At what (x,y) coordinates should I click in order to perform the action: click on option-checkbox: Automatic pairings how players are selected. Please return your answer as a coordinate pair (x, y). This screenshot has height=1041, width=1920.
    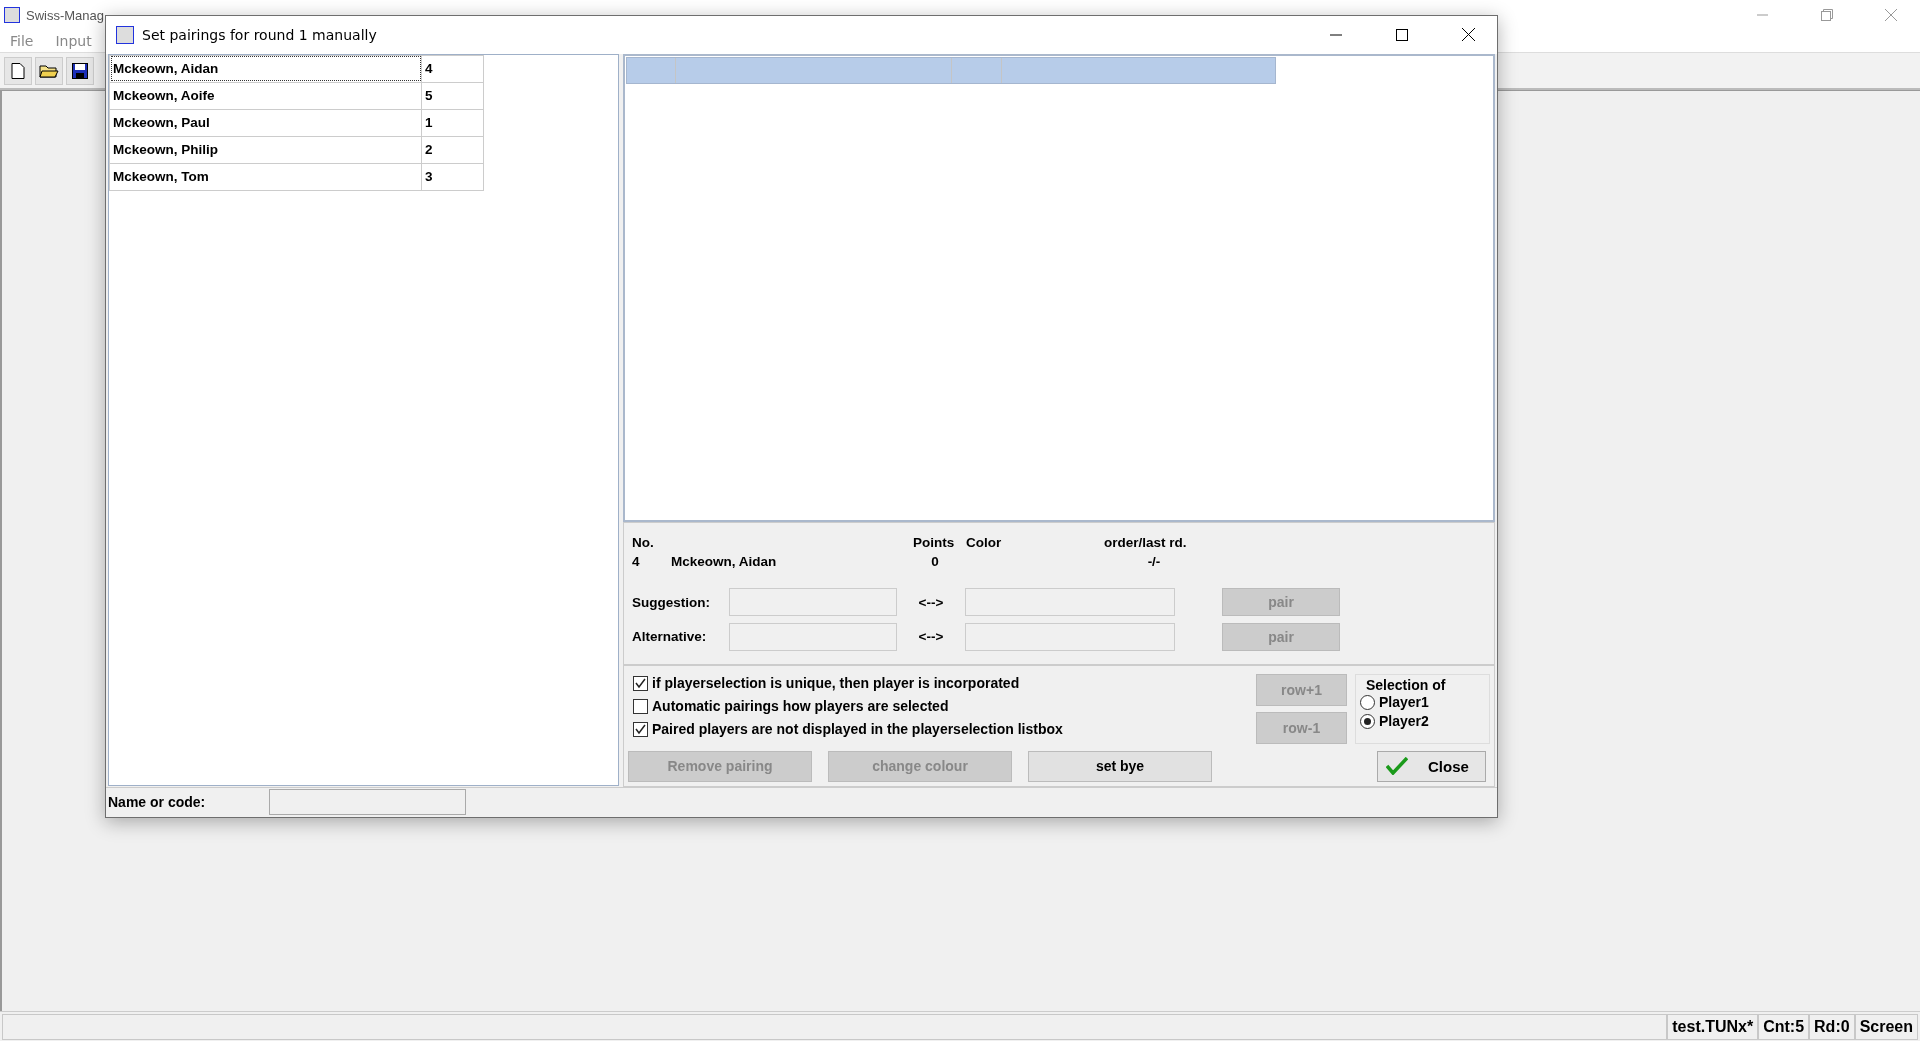
    Looking at the image, I should click on (942, 706).